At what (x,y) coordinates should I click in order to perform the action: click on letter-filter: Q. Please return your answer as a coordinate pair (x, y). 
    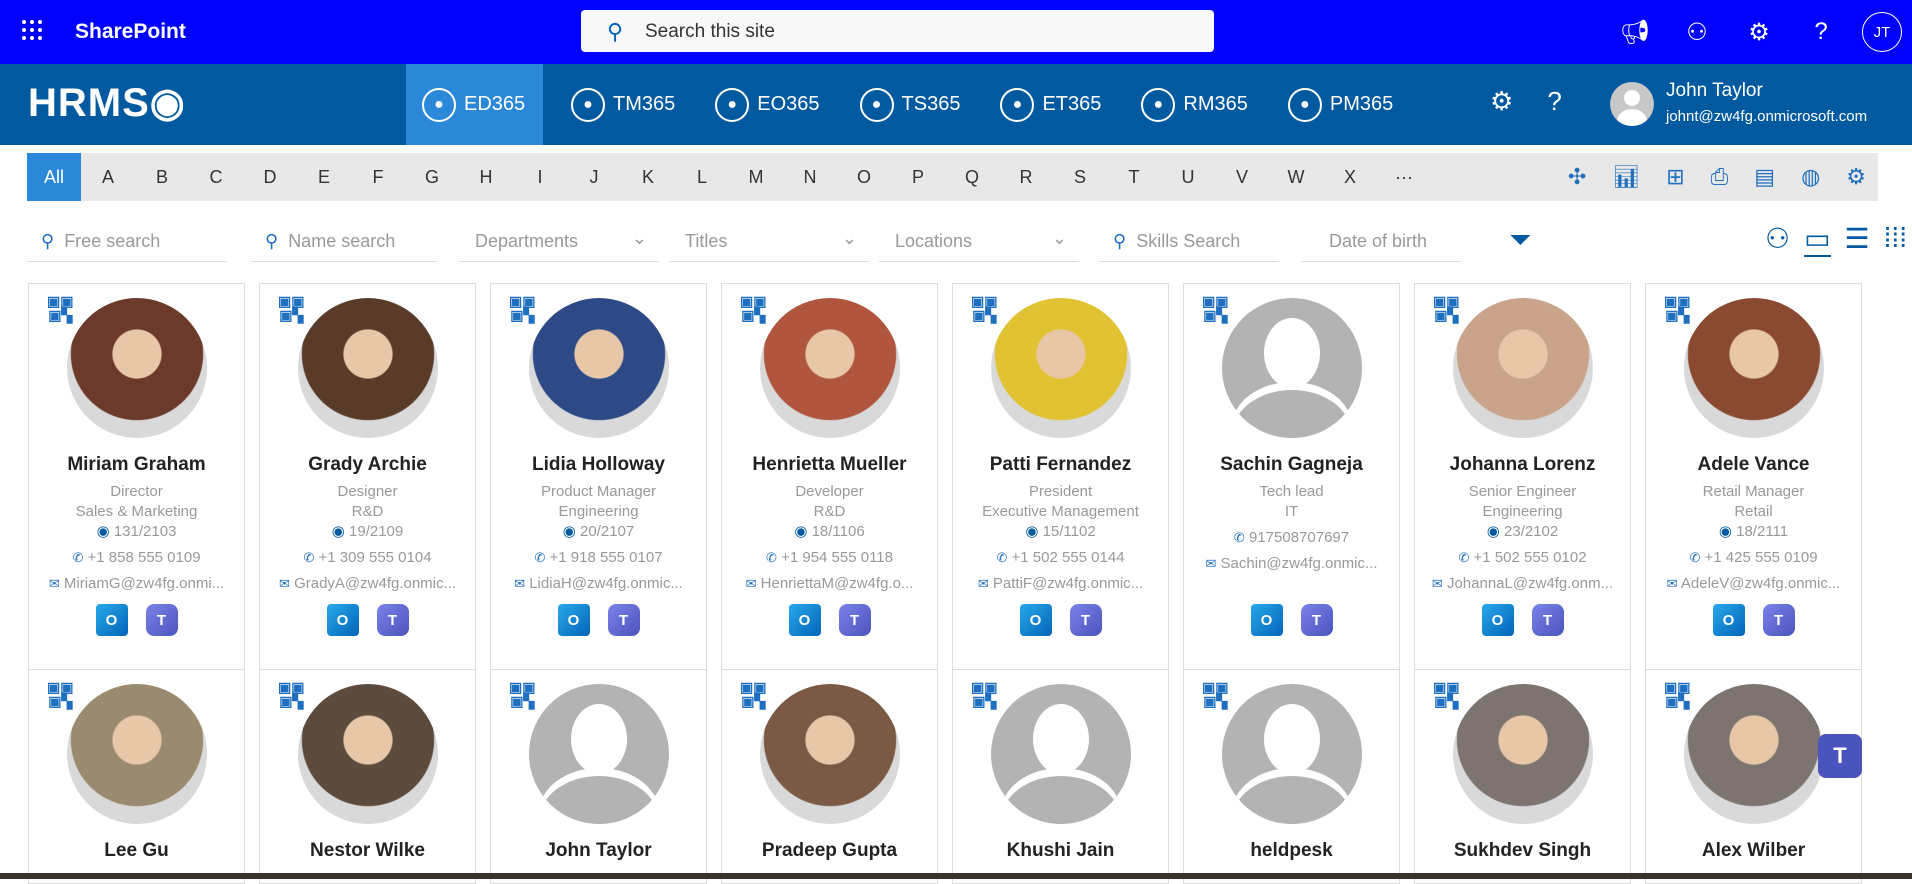
    Looking at the image, I should click on (972, 177).